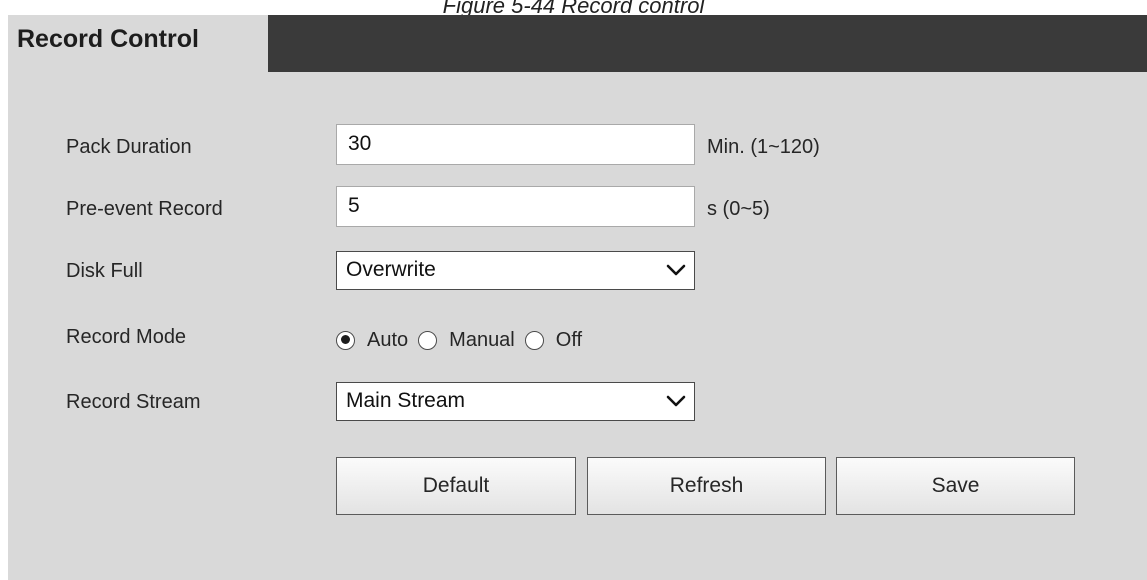  Describe the element at coordinates (129, 147) in the screenshot. I see `pack-duration-label: Pack Duration` at that location.